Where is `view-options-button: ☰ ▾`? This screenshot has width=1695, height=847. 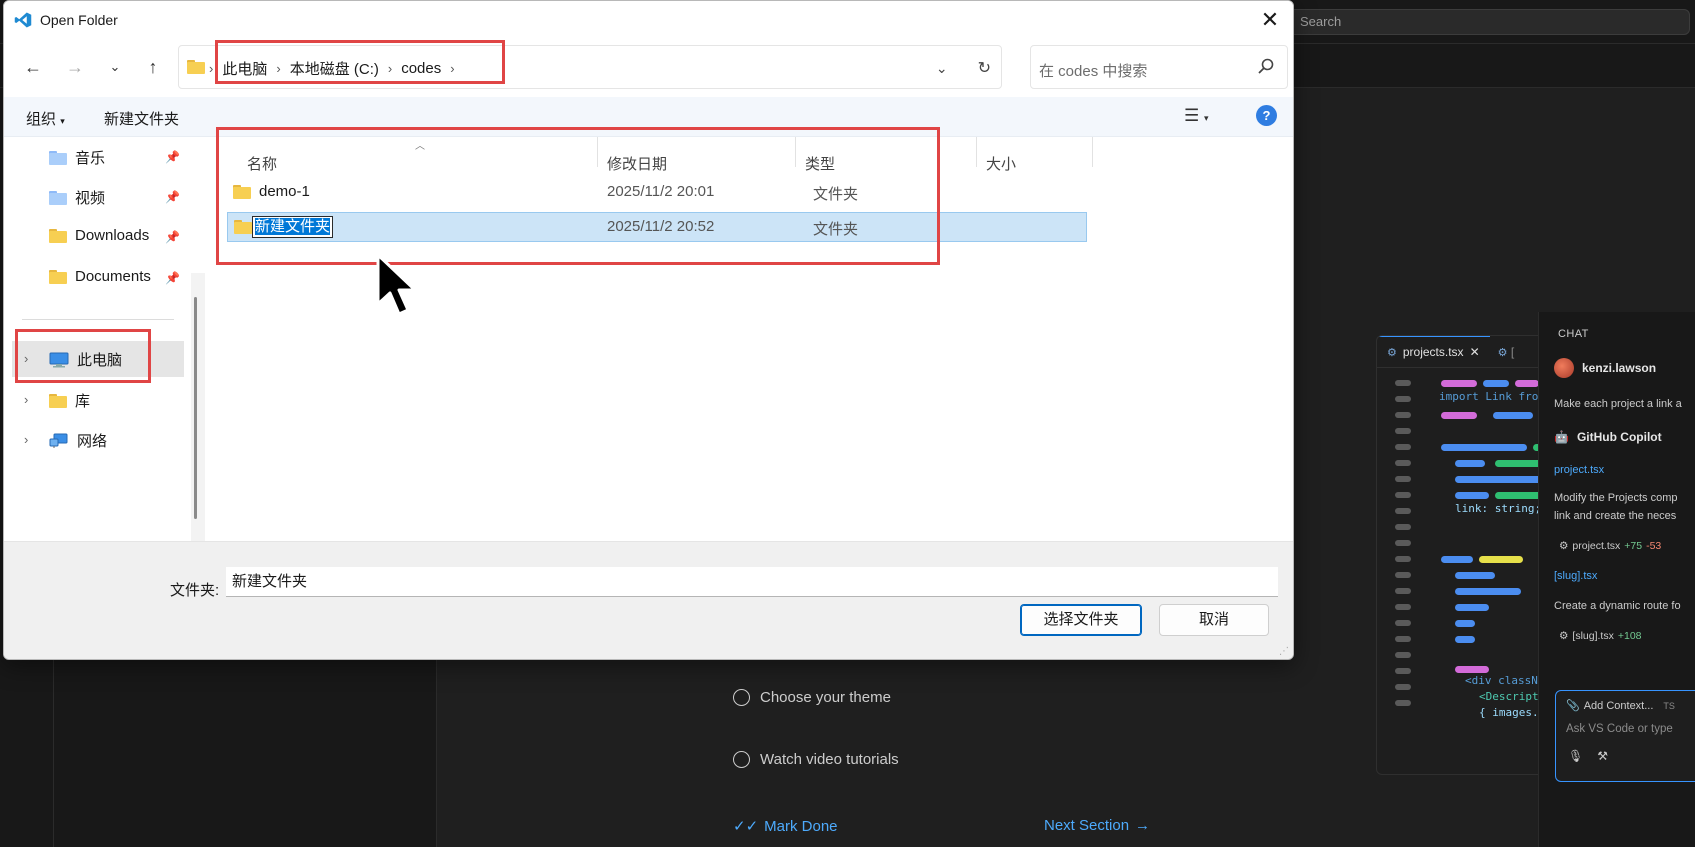
view-options-button: ☰ ▾ is located at coordinates (1196, 116).